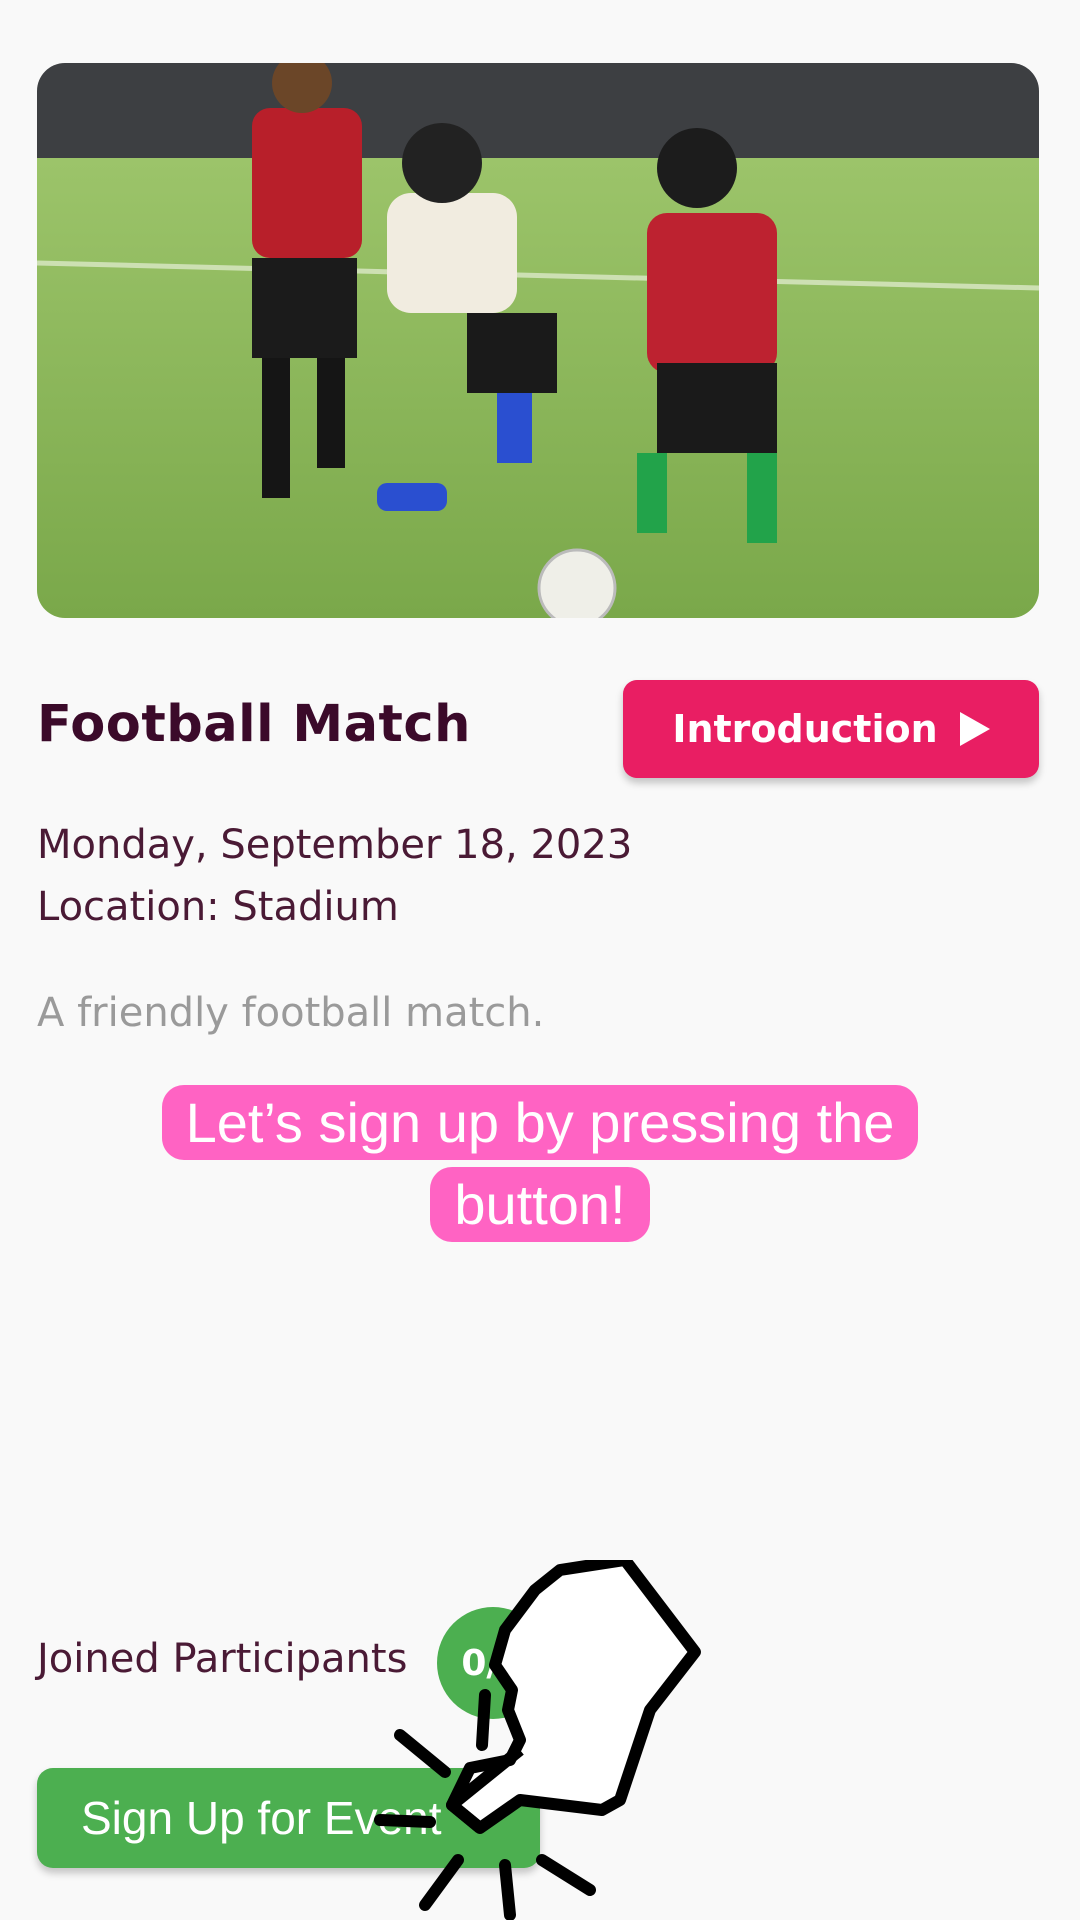 The height and width of the screenshot is (1920, 1080). What do you see at coordinates (335, 845) in the screenshot?
I see `event-date: Monday, September 18, 2023` at bounding box center [335, 845].